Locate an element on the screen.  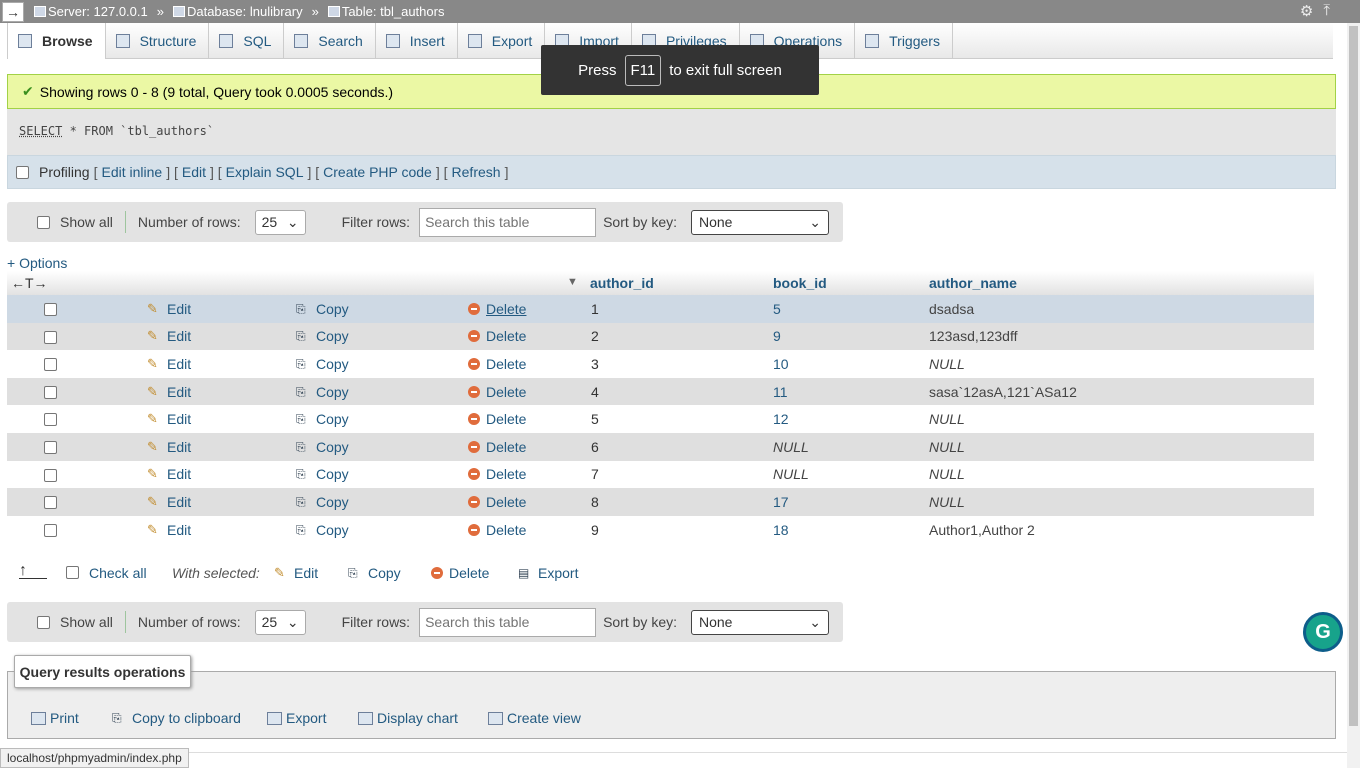
cell-author-id: 5 is located at coordinates (595, 419).